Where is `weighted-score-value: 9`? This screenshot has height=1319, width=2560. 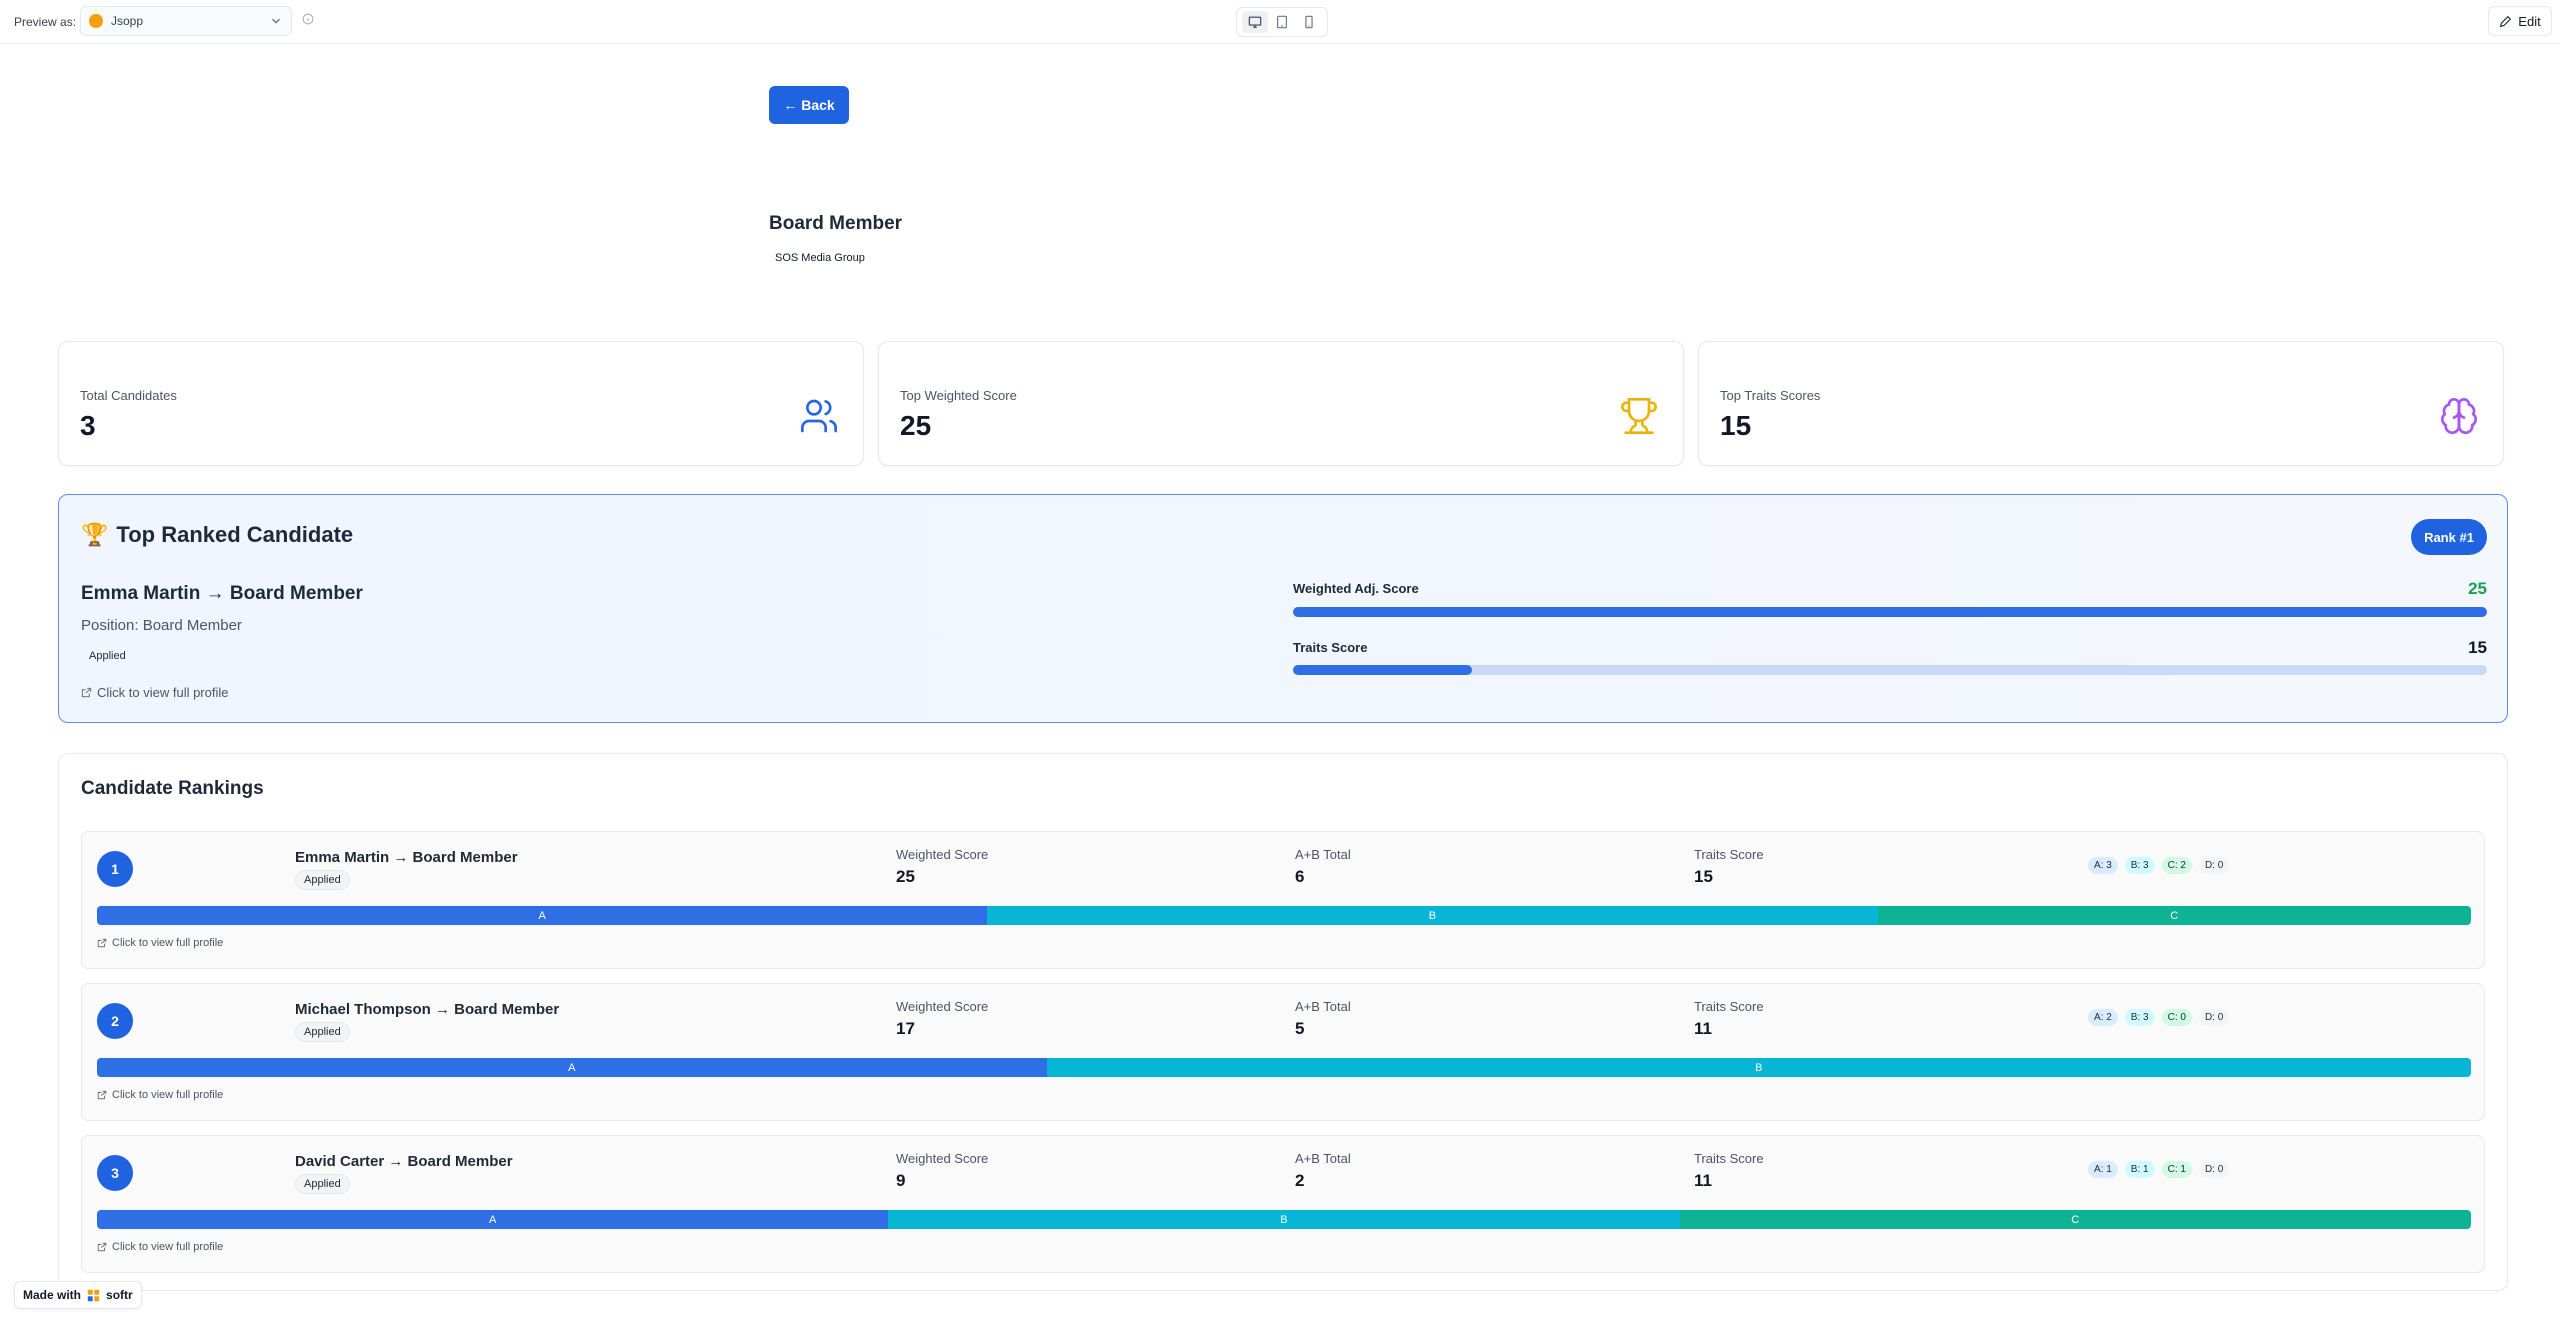
weighted-score-value: 9 is located at coordinates (901, 1180).